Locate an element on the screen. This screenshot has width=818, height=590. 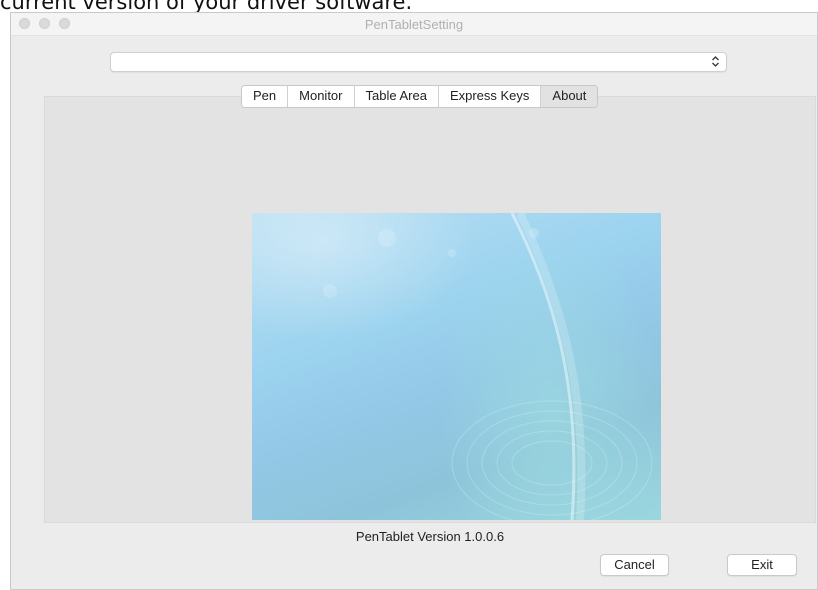
window-title: PenTabletSetting is located at coordinates (414, 24).